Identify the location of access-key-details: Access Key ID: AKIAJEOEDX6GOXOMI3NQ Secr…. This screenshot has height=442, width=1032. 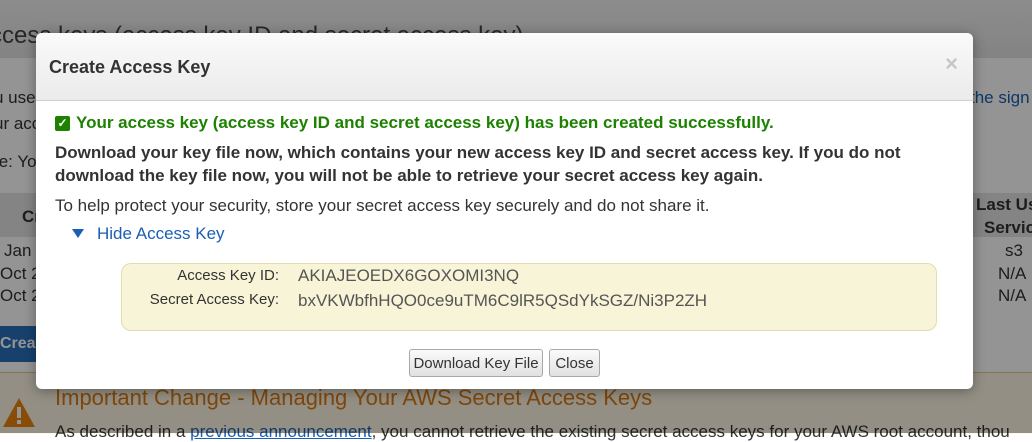
(529, 297).